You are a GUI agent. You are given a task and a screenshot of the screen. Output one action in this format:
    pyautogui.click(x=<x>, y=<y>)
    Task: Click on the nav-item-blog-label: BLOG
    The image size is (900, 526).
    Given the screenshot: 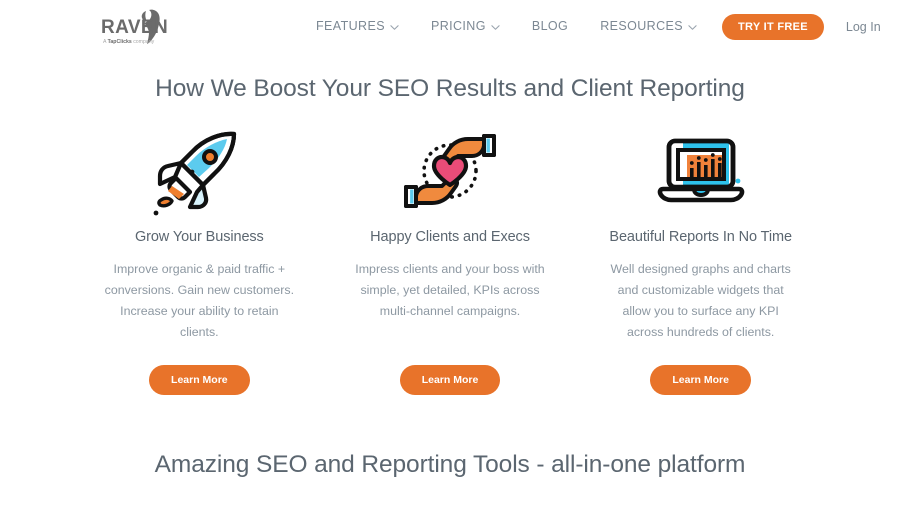 What is the action you would take?
    pyautogui.click(x=550, y=26)
    